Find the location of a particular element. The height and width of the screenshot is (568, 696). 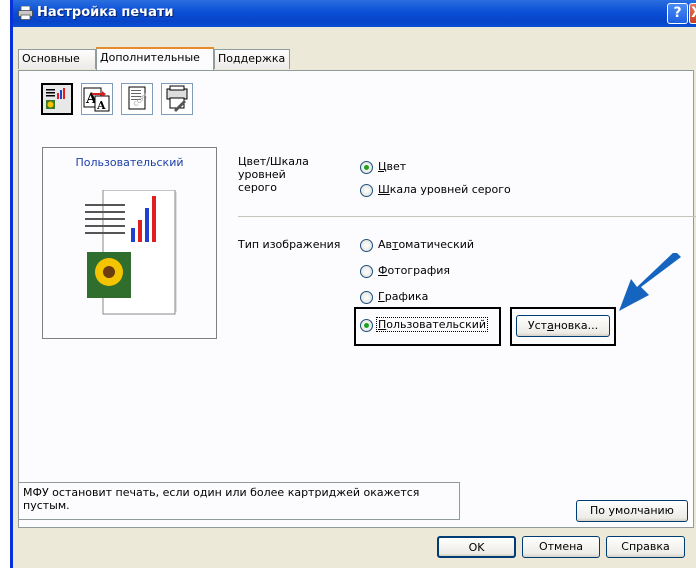

ok-button: OK is located at coordinates (476, 547).